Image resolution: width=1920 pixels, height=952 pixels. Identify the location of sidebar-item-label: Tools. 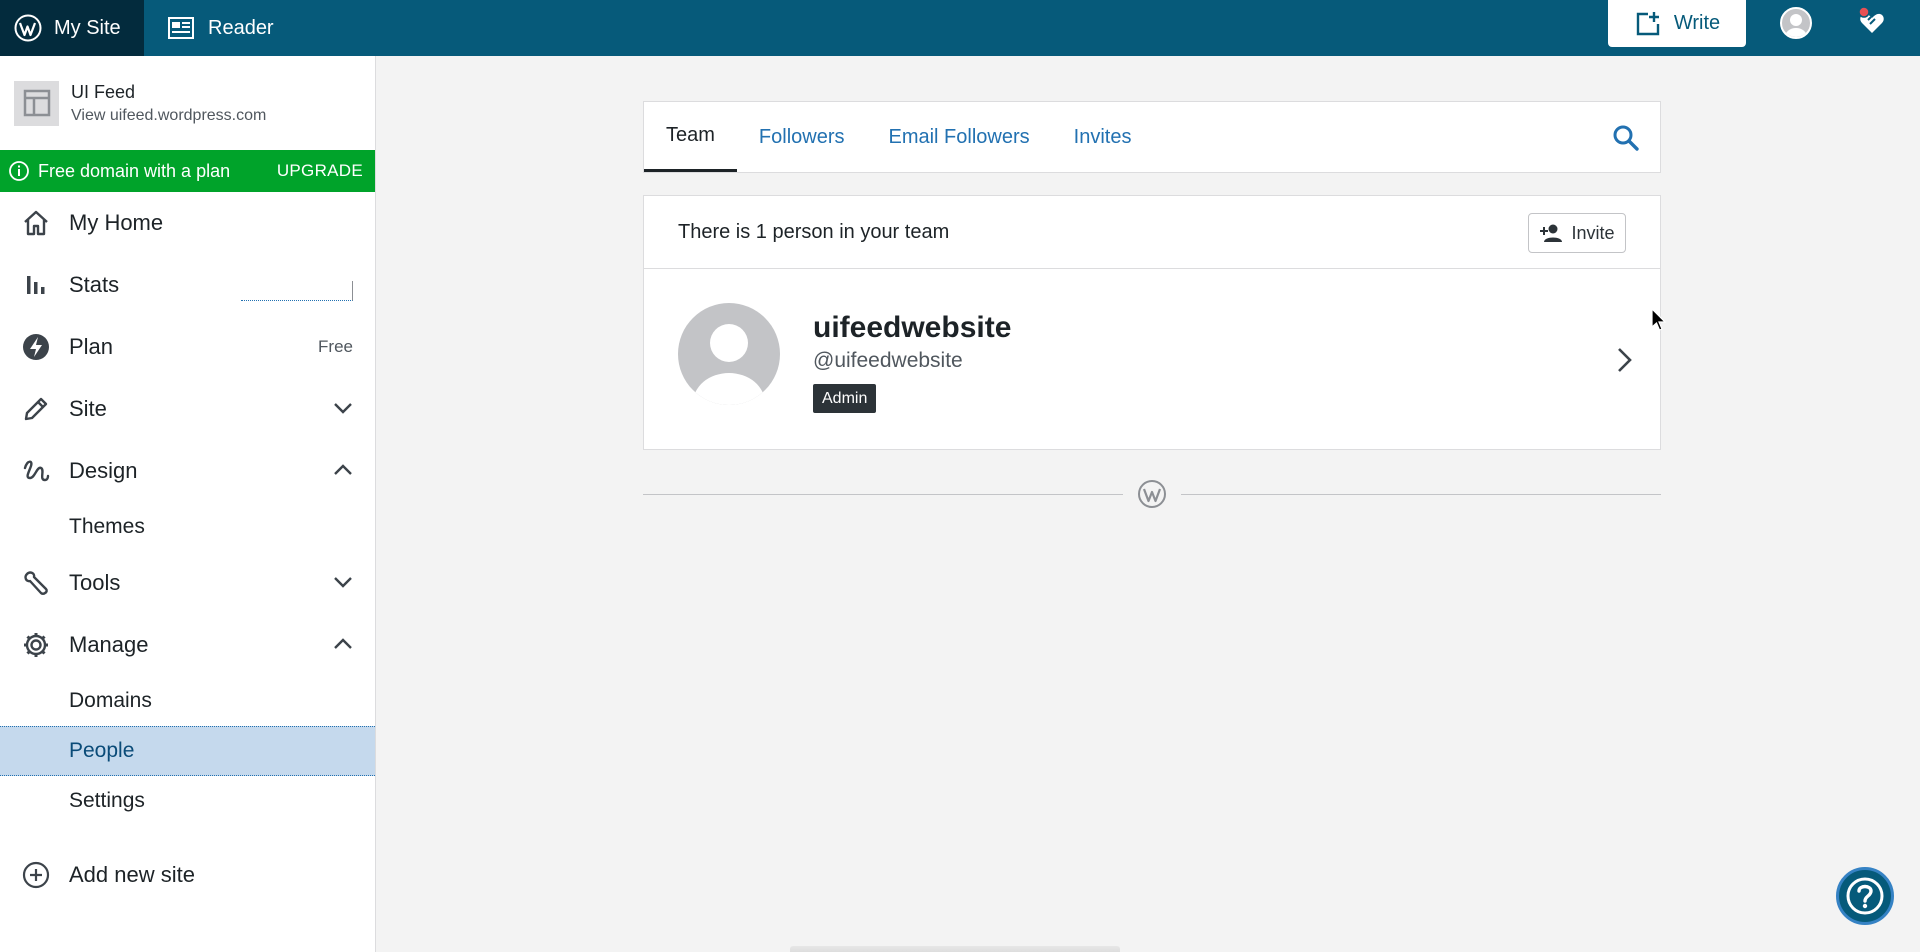
(95, 582).